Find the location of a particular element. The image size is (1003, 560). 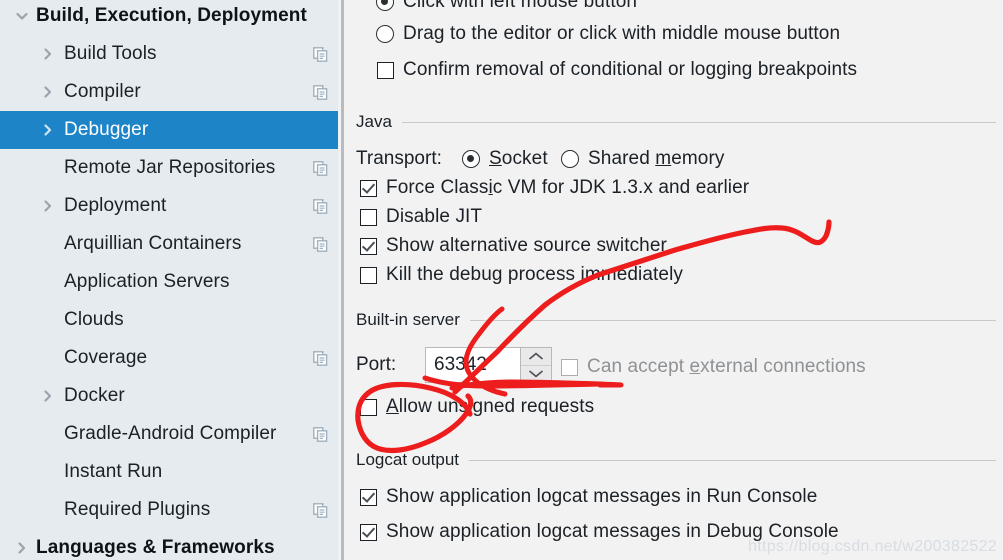

sidebar-item-label: Gradle-Android Compiler is located at coordinates (170, 433).